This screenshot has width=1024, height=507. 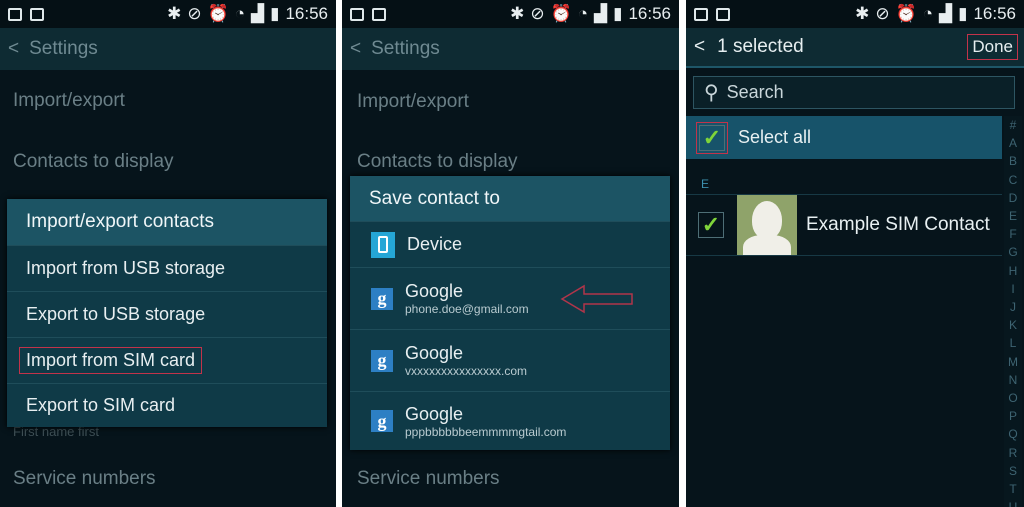 I want to click on search-input: ⚲ Search, so click(x=854, y=92).